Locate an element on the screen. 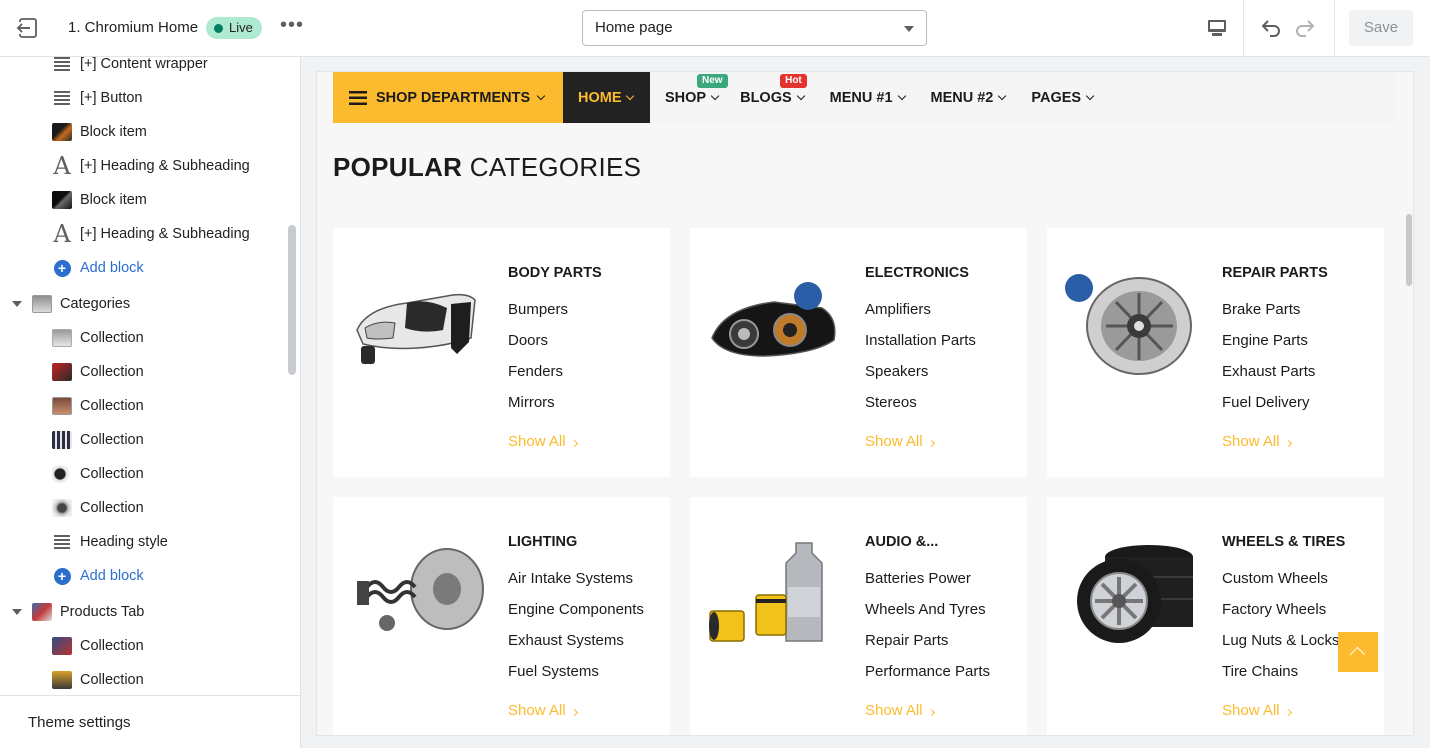 The height and width of the screenshot is (748, 1430). category-link: Bumpers is located at coordinates (538, 309).